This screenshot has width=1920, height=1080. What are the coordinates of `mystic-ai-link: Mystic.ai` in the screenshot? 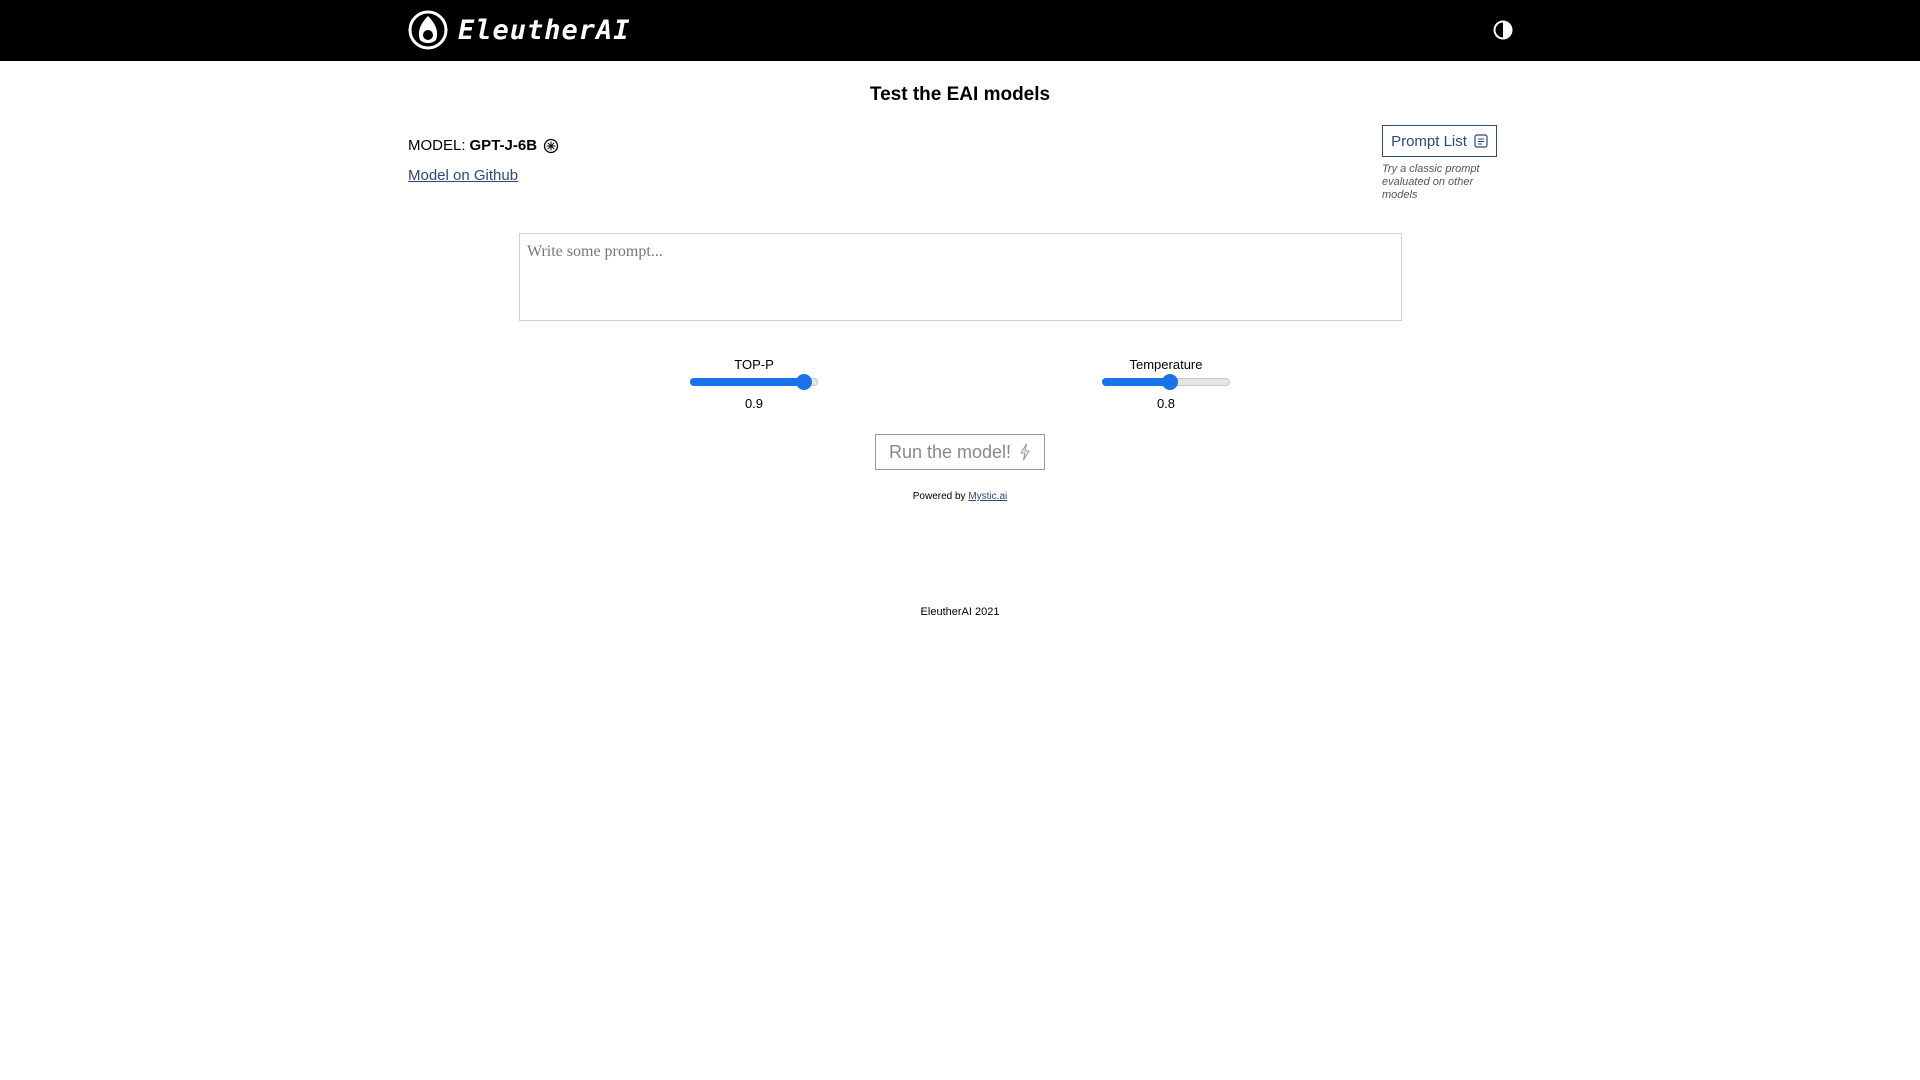 It's located at (987, 496).